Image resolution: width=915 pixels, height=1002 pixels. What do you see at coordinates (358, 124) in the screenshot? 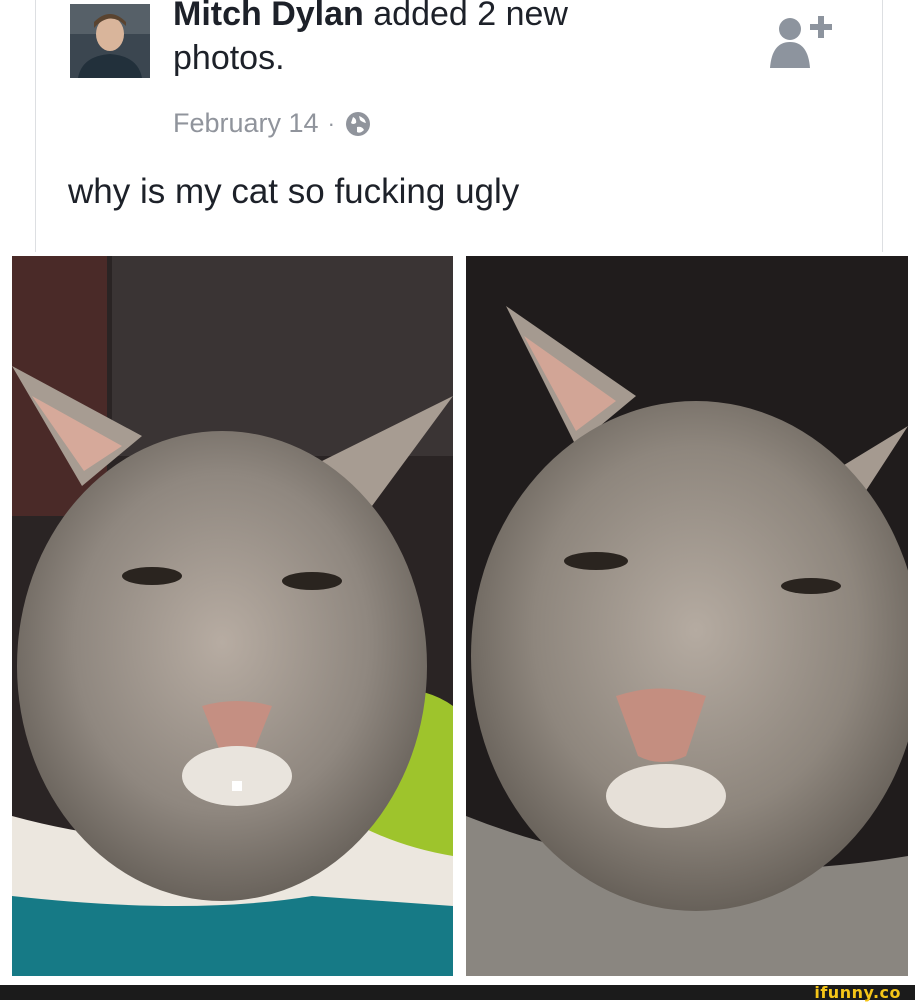
I see `globe-icon` at bounding box center [358, 124].